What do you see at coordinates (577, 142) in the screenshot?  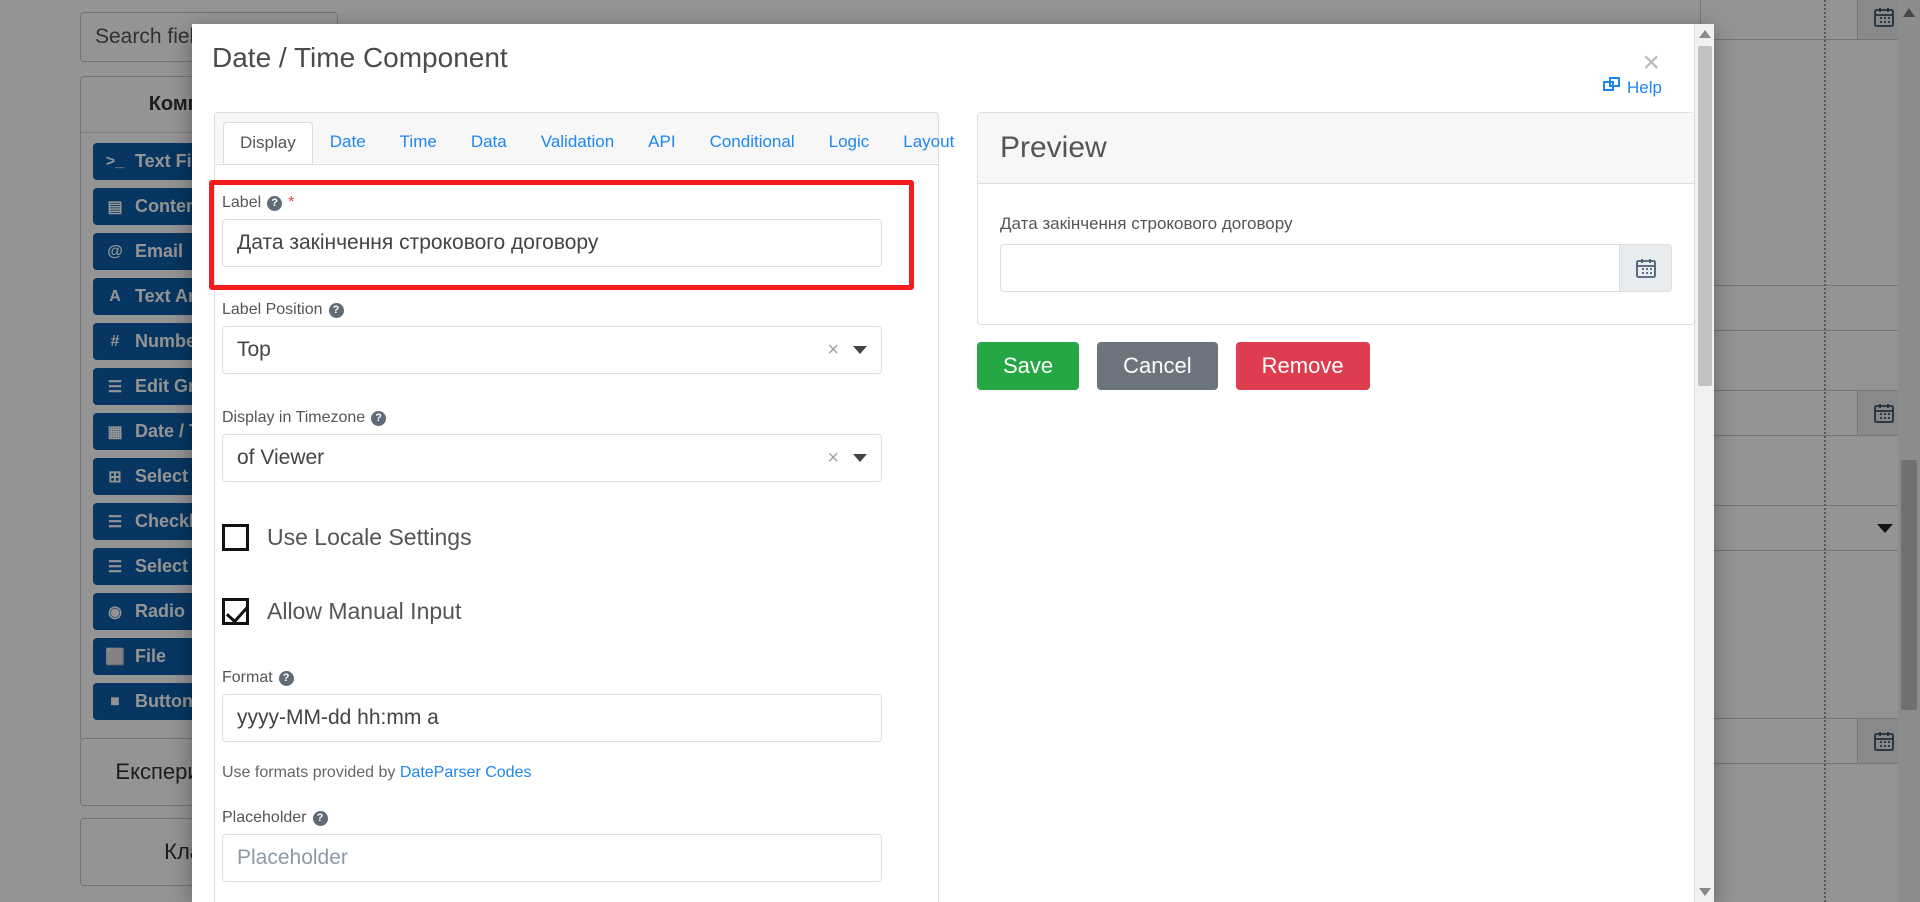 I see `tab-validation: Validation` at bounding box center [577, 142].